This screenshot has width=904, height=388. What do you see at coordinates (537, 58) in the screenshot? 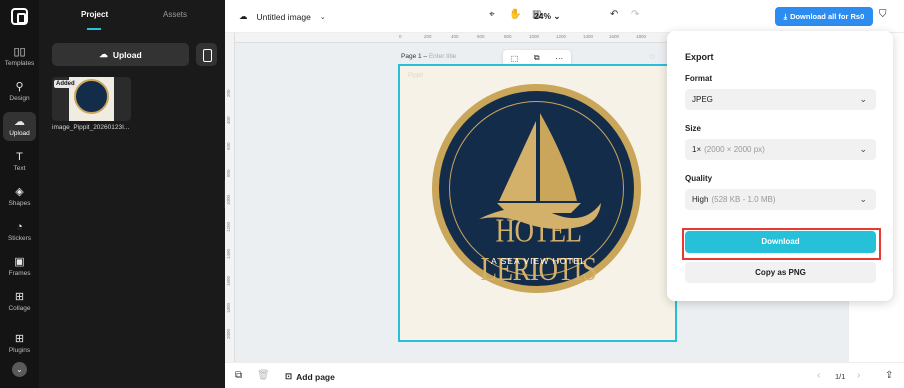
I see `duplicate-icon: ⧉` at bounding box center [537, 58].